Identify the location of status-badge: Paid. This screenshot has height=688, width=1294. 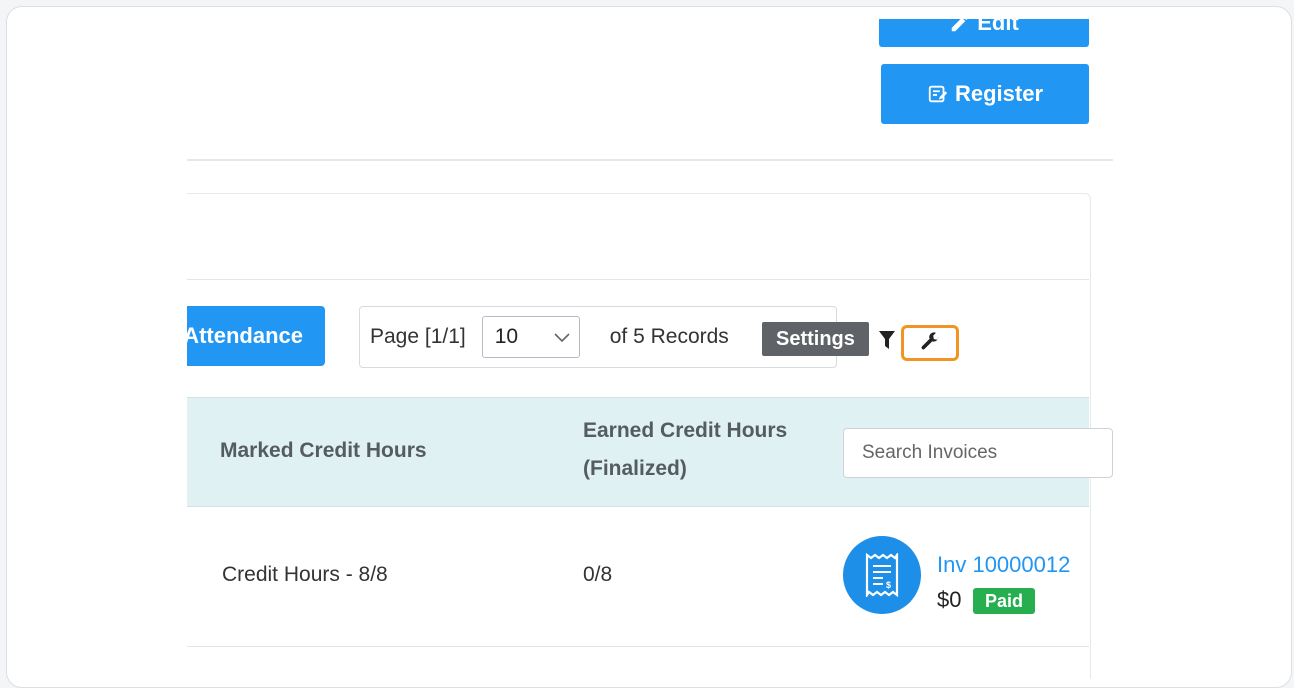
(1004, 601).